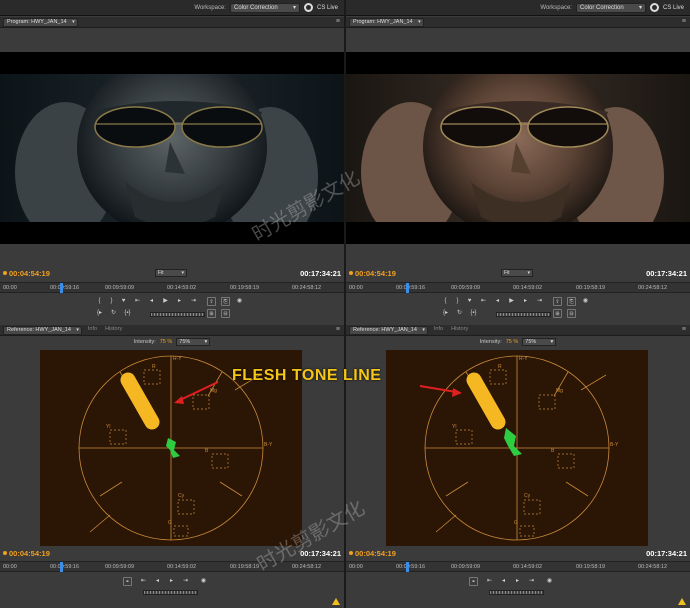  What do you see at coordinates (556, 7) in the screenshot?
I see `workspace-label: Workspace:` at bounding box center [556, 7].